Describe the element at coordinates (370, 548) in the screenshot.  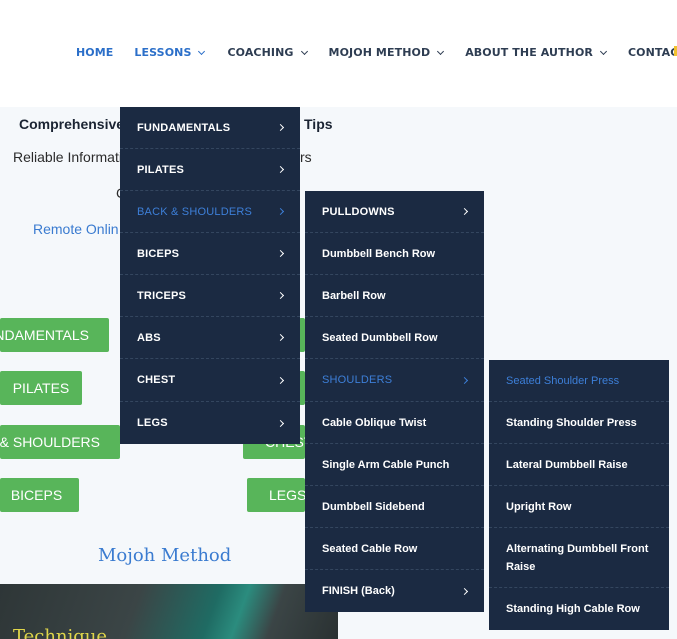
I see `menu-item-label: Seated Cable Row` at that location.